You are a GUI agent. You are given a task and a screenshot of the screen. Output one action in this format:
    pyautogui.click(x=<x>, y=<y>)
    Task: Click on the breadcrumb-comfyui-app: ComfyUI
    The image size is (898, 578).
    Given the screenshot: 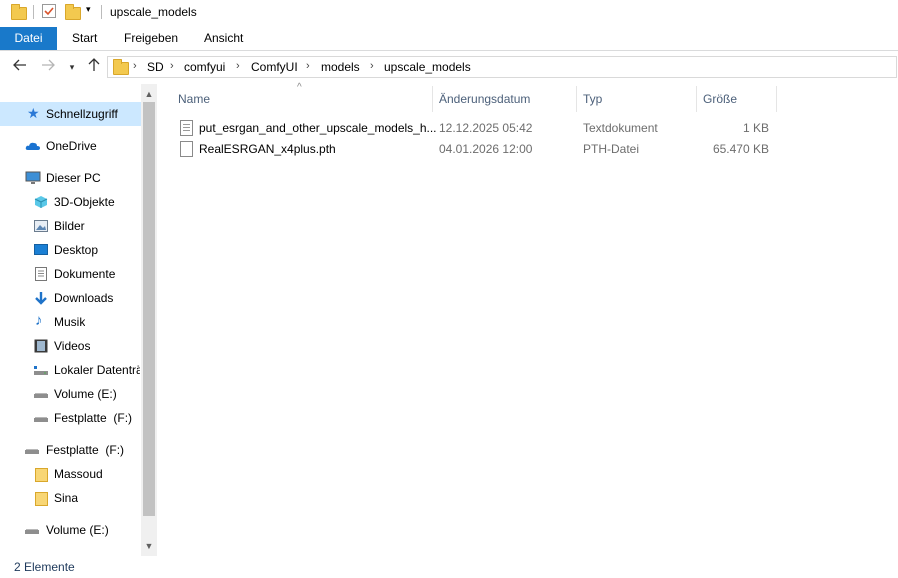 What is the action you would take?
    pyautogui.click(x=274, y=67)
    